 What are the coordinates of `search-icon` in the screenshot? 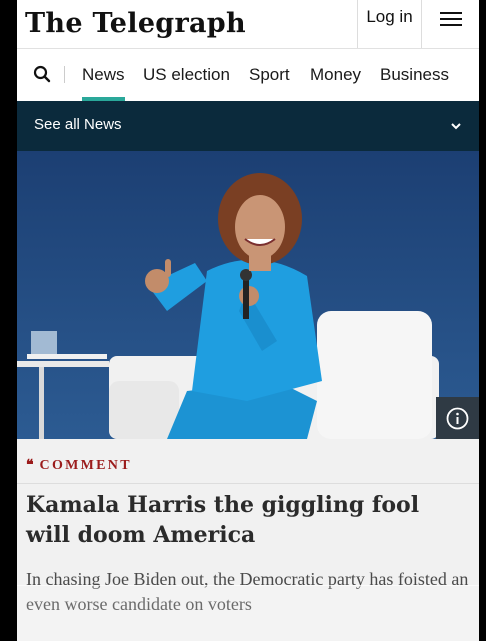 It's located at (42, 74).